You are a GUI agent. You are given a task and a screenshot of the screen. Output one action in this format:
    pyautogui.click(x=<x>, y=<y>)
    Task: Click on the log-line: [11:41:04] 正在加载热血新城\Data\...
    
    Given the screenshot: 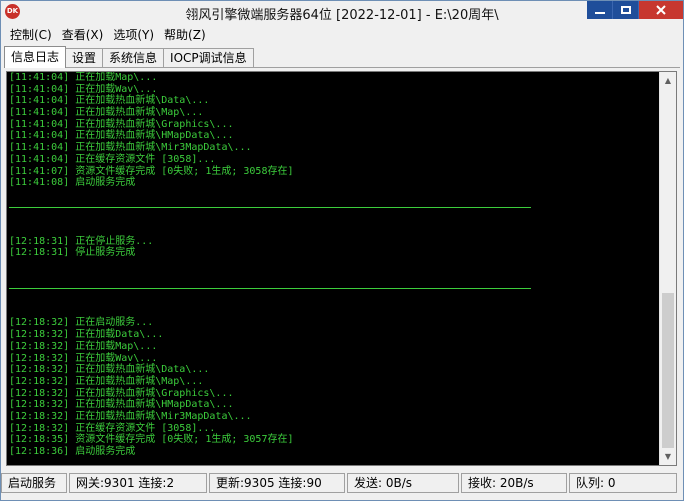 What is the action you would take?
    pyautogui.click(x=109, y=101)
    